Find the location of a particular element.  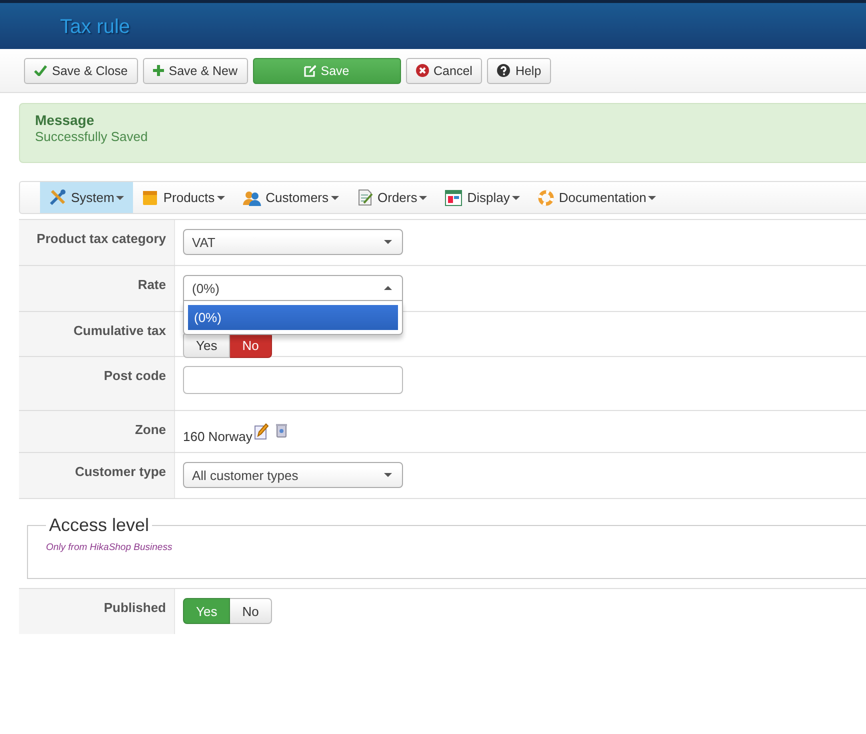

menu-item: System is located at coordinates (87, 197).